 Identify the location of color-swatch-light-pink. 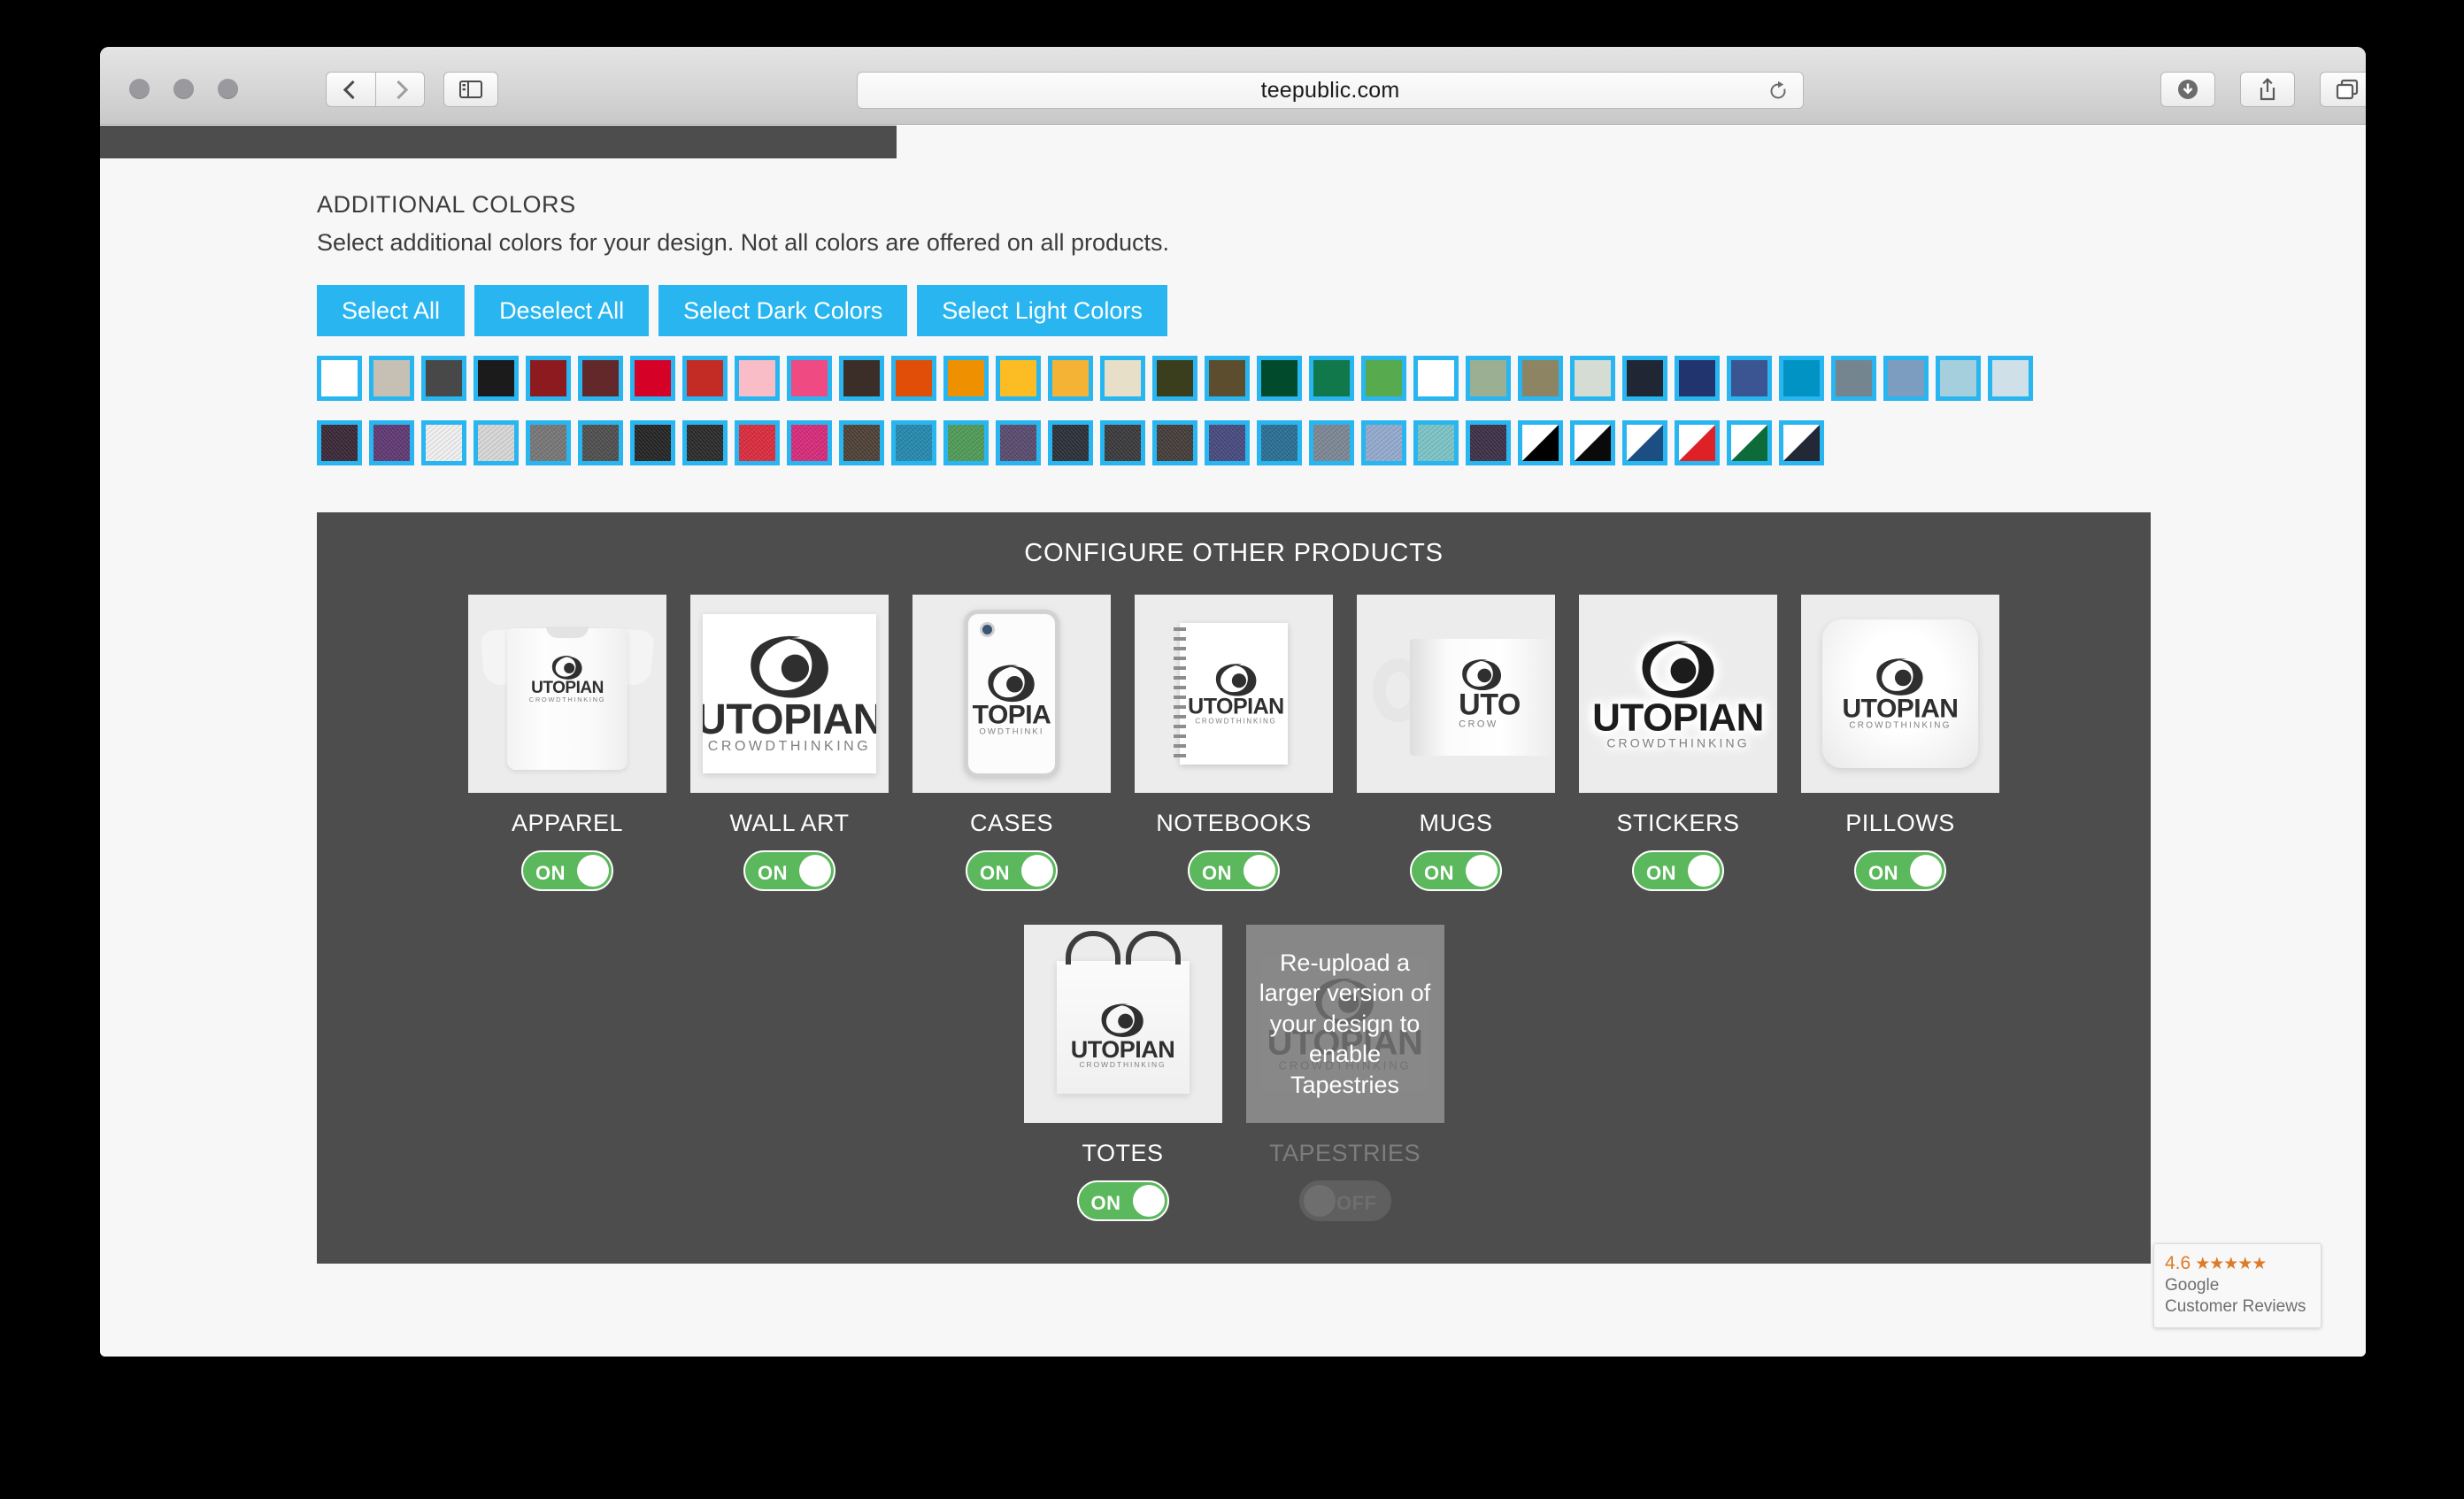
(758, 378).